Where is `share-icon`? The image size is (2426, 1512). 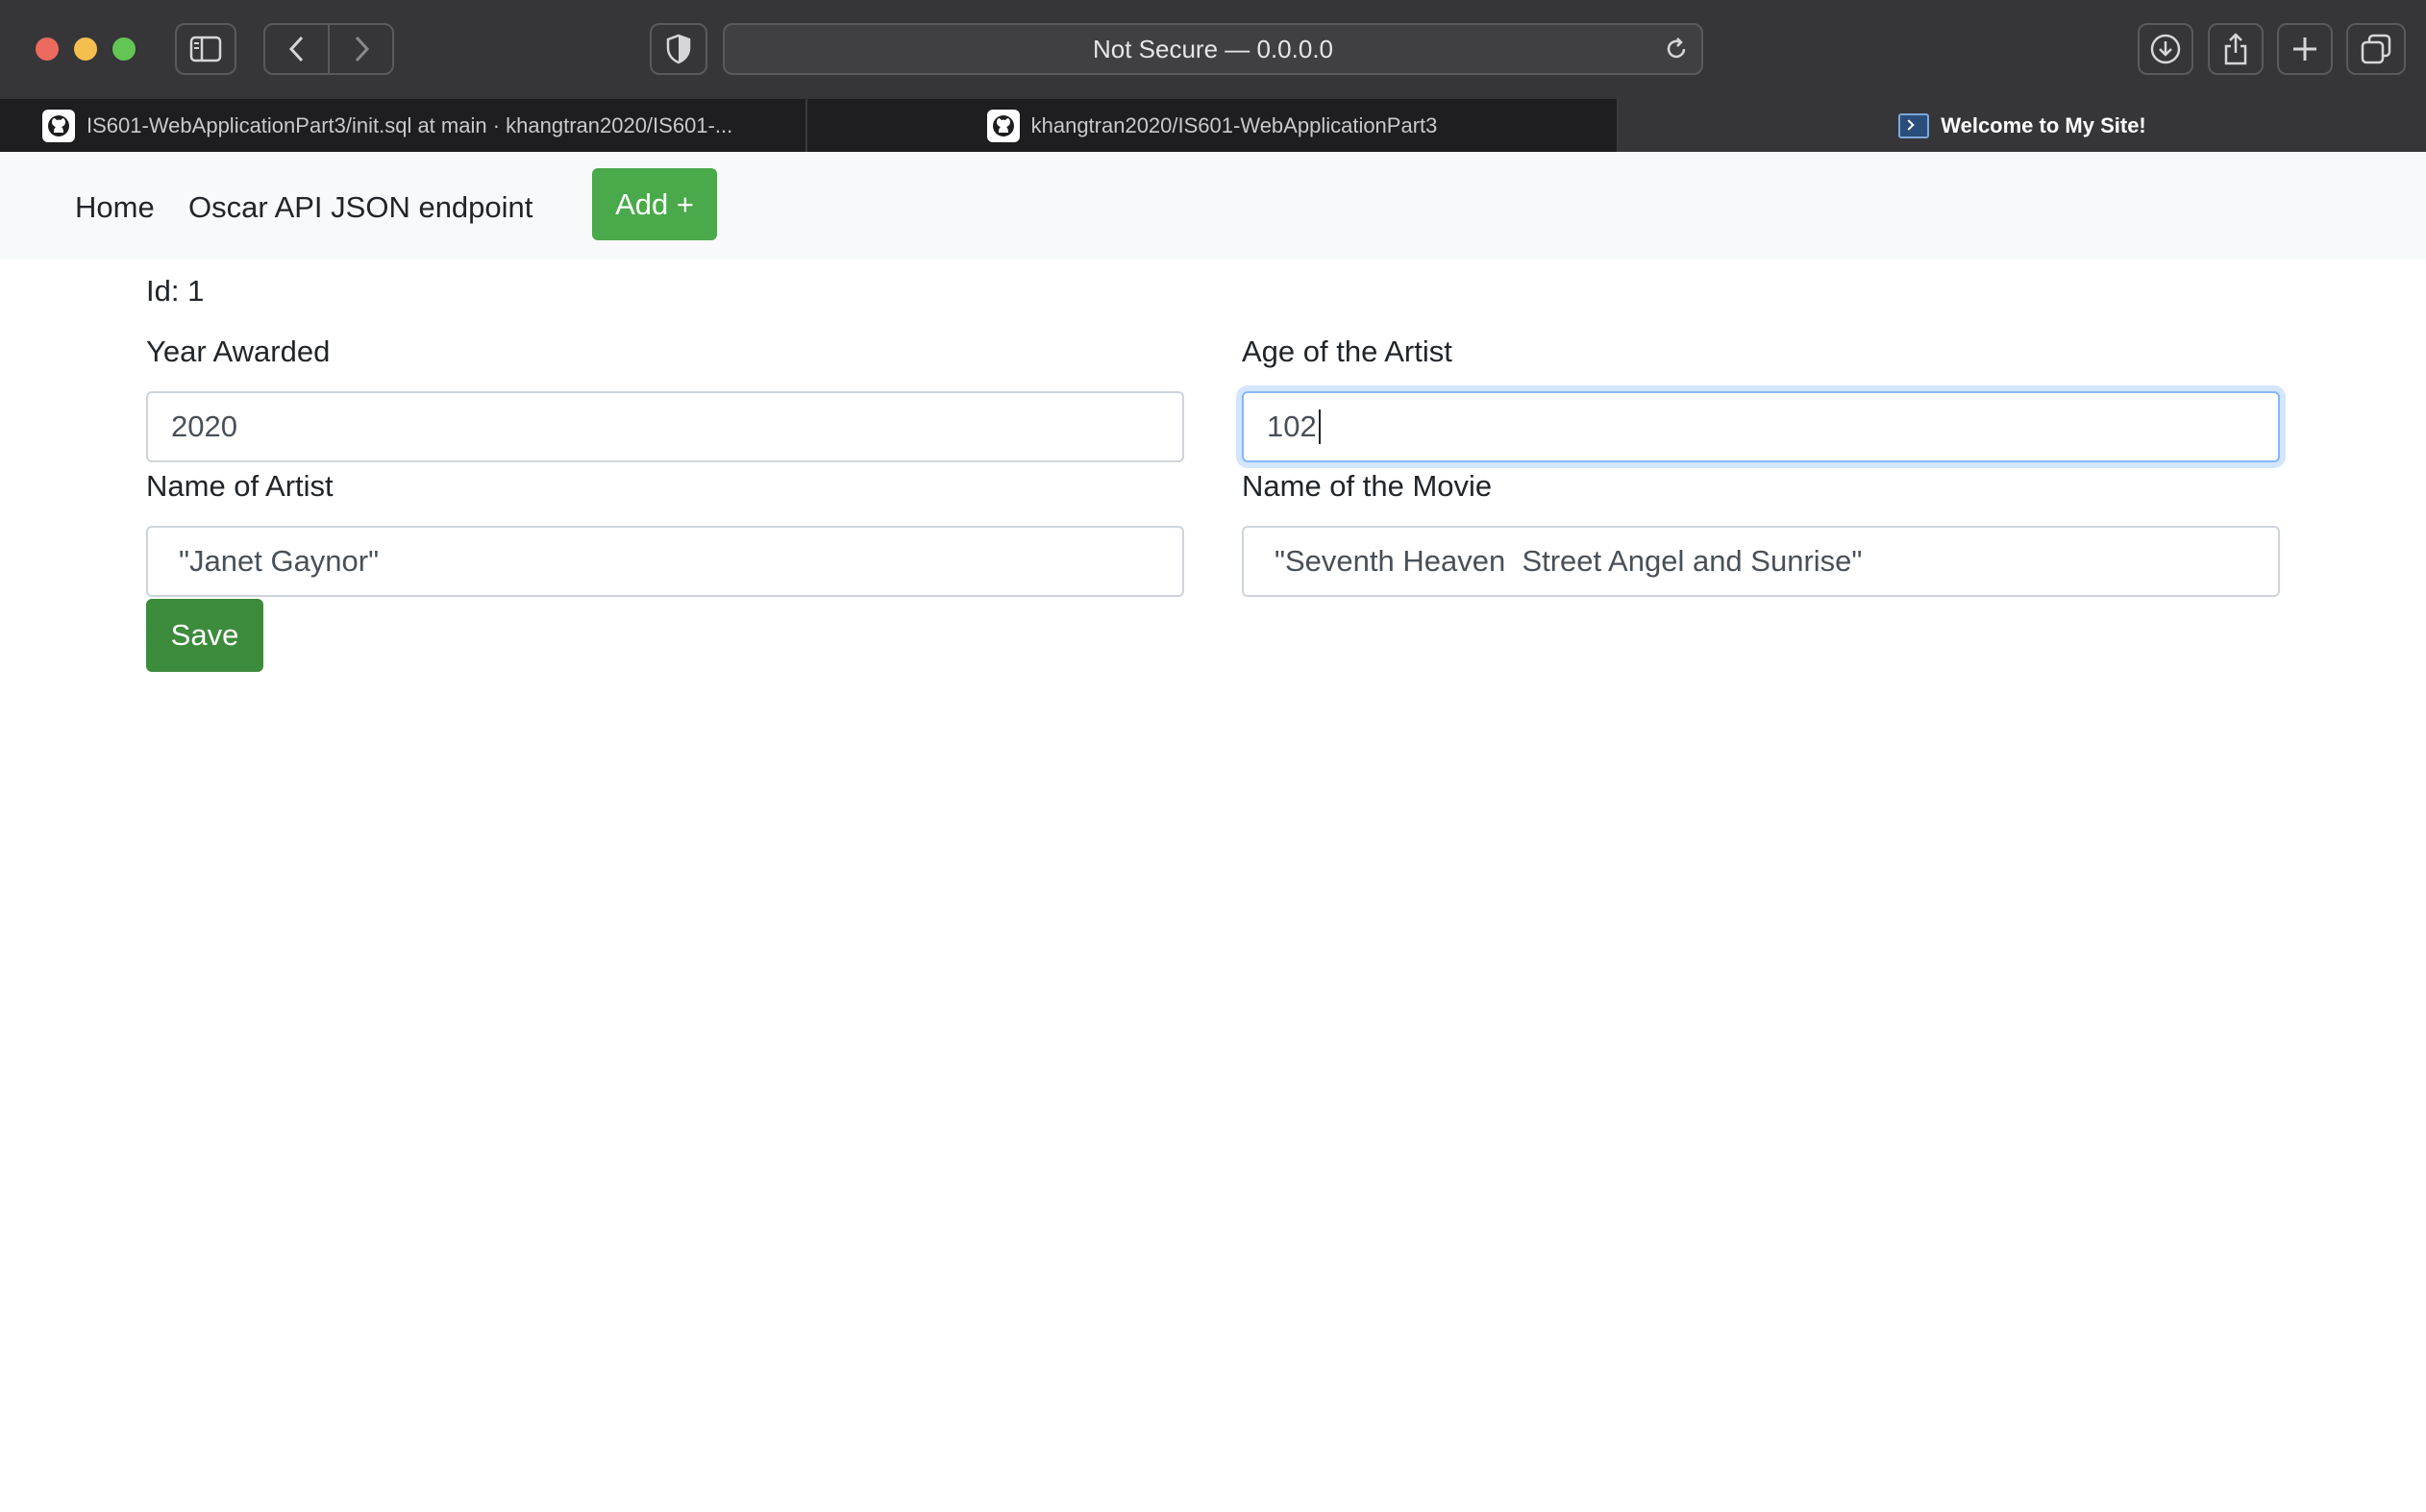 share-icon is located at coordinates (2235, 49).